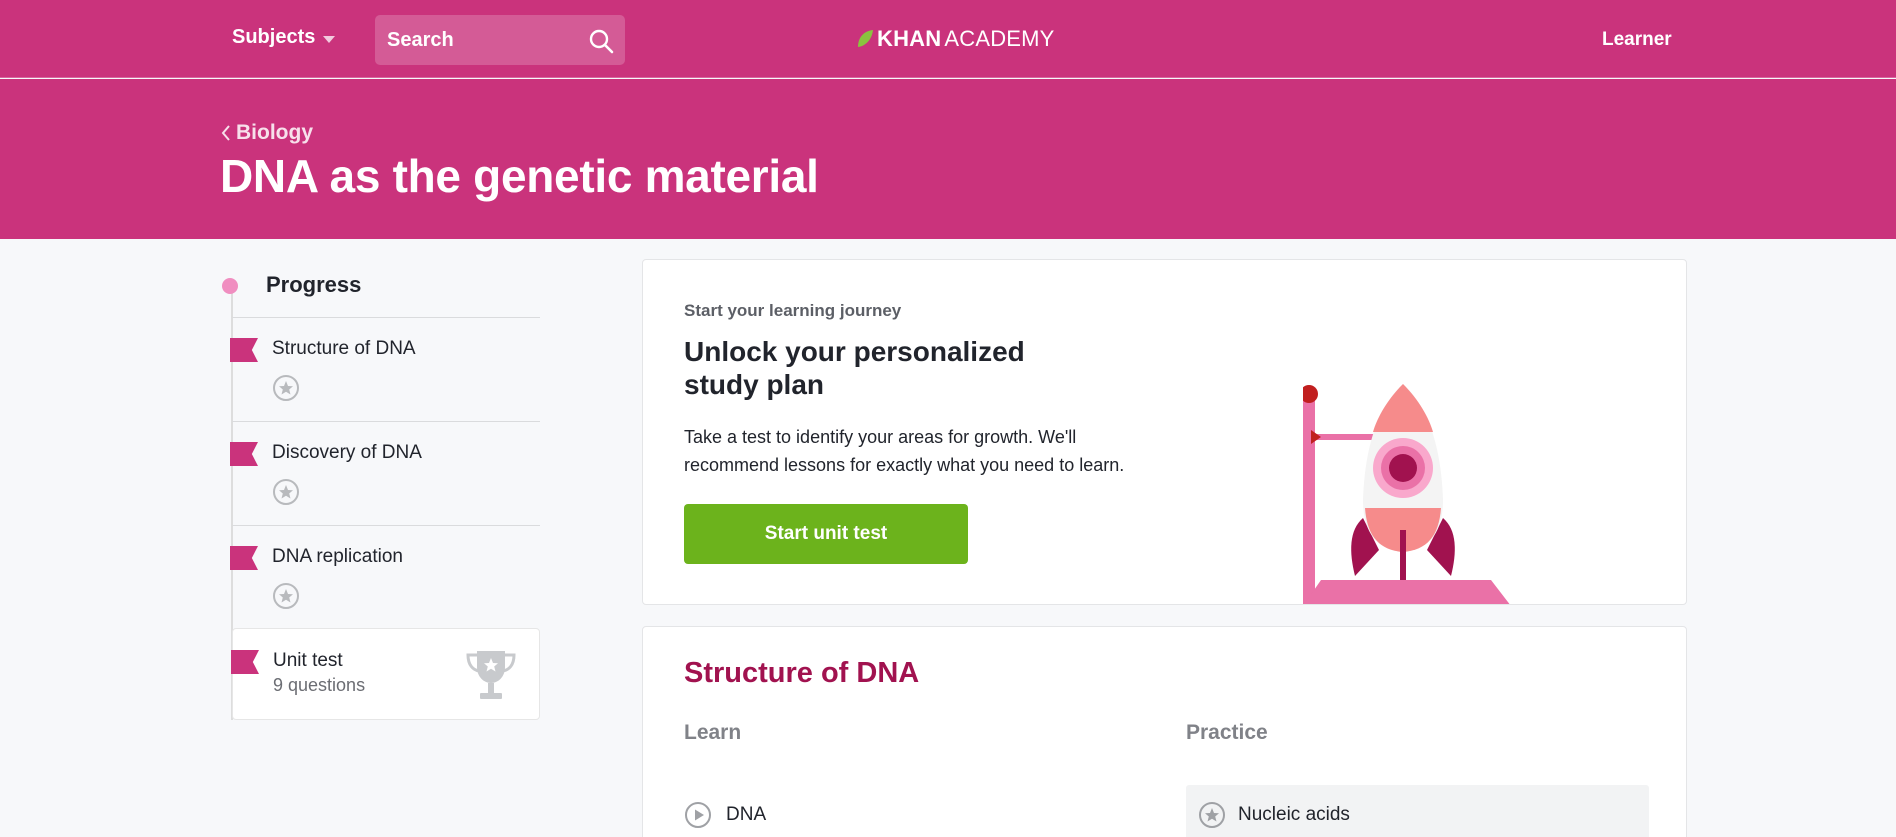 This screenshot has height=837, width=1896. I want to click on sidebar-item-structure-of-dna: Structure of DNA, so click(385, 369).